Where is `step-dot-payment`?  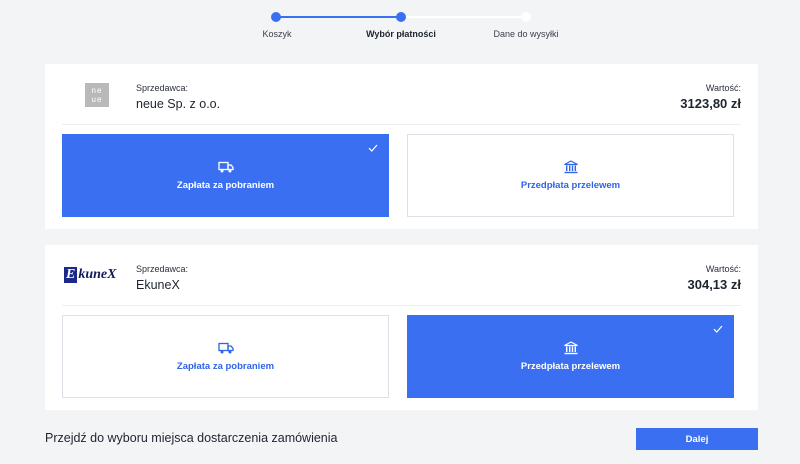
step-dot-payment is located at coordinates (401, 17).